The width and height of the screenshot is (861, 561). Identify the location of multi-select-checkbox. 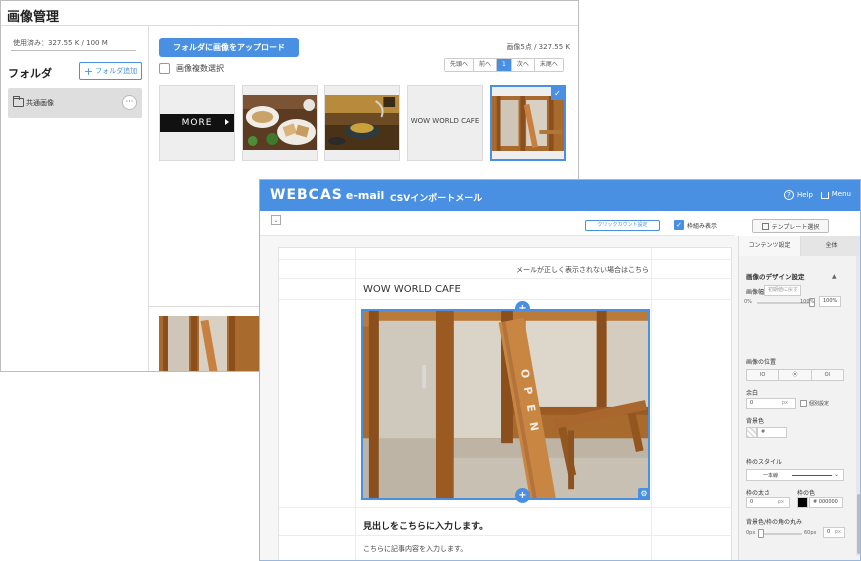
(164, 68).